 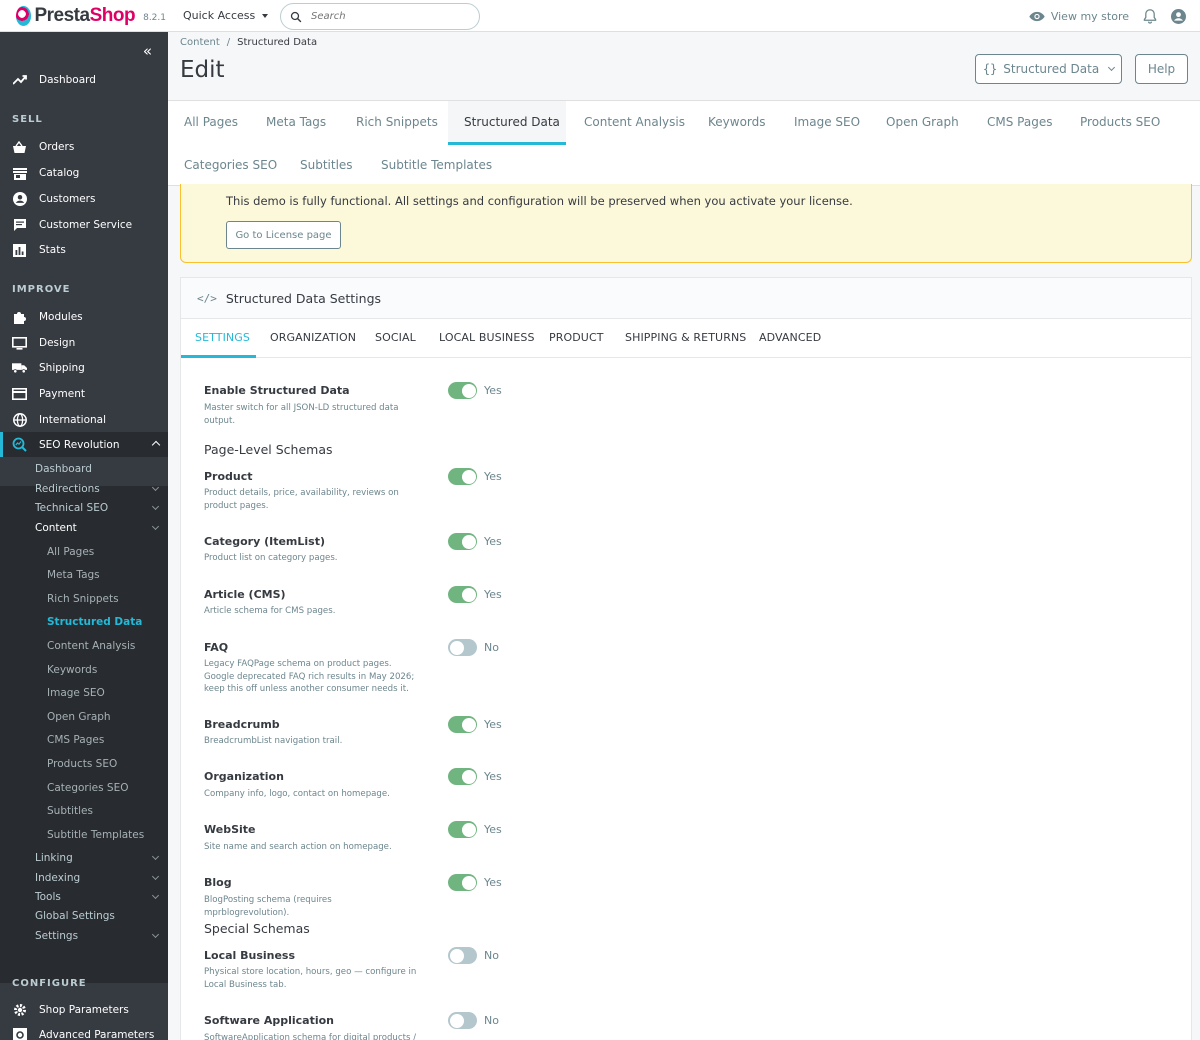 I want to click on subtab-local-business: LOCAL BUSINESS, so click(x=487, y=337).